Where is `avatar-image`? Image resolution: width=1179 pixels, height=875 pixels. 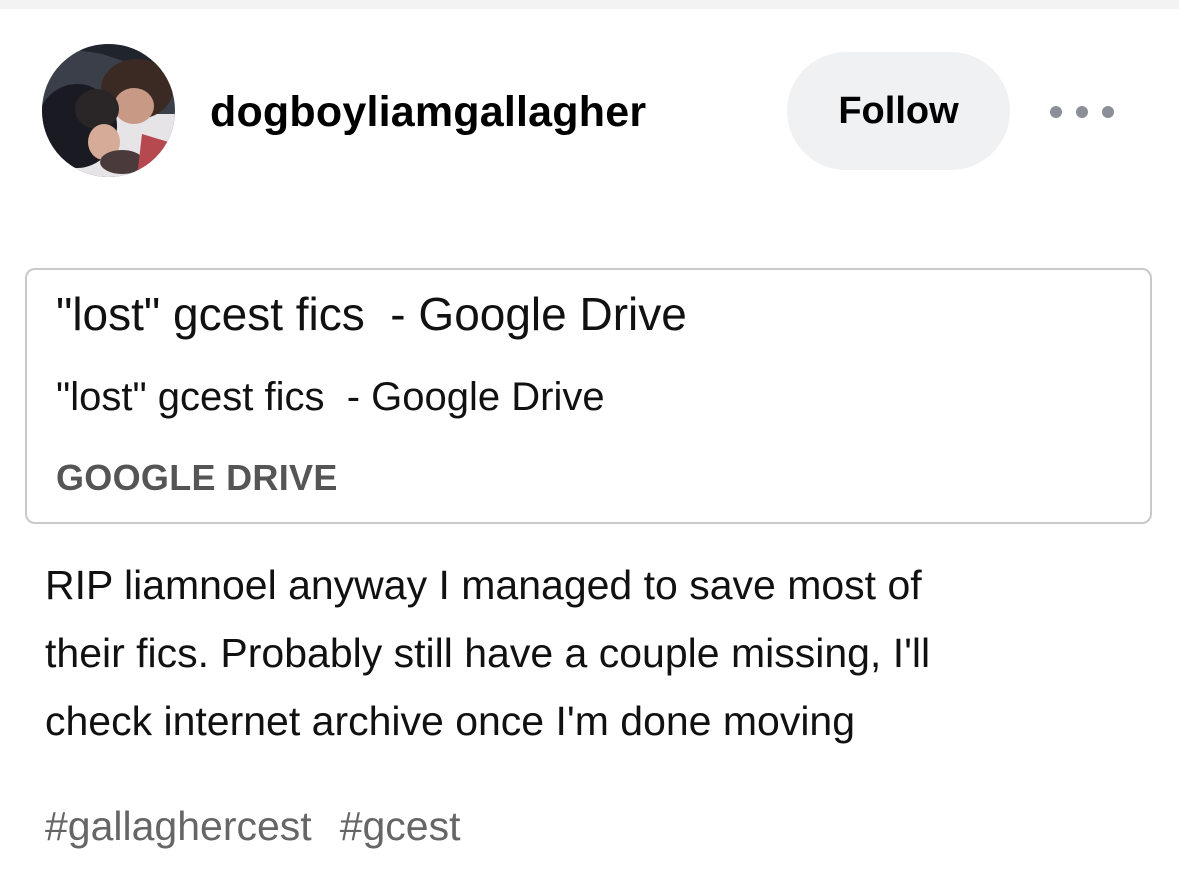
avatar-image is located at coordinates (108, 110).